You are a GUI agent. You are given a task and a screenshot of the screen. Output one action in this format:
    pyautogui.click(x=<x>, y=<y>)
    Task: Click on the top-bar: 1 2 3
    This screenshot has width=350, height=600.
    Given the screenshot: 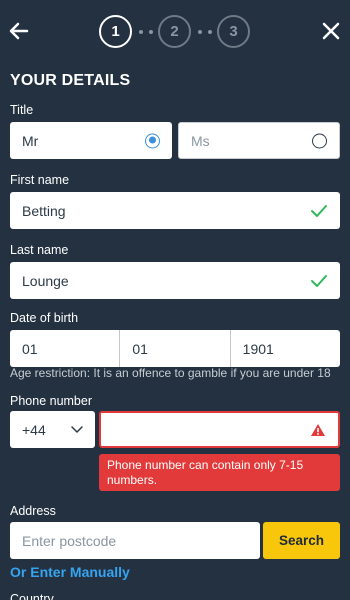 What is the action you would take?
    pyautogui.click(x=175, y=32)
    